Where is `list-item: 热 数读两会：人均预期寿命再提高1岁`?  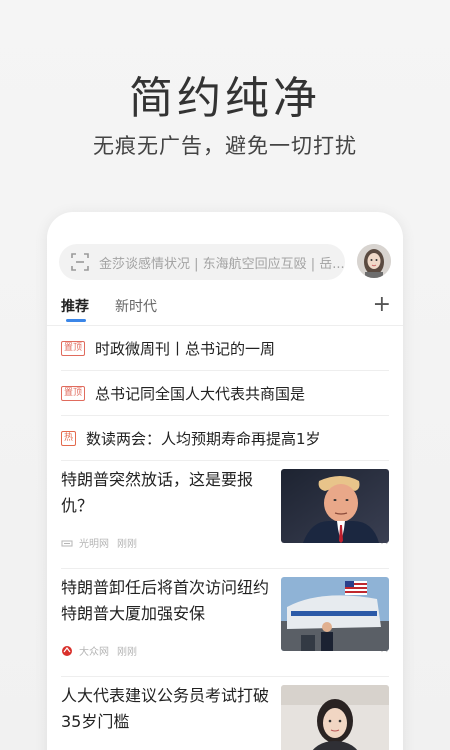
list-item: 热 数读两会：人均预期寿命再提高1岁 is located at coordinates (225, 438).